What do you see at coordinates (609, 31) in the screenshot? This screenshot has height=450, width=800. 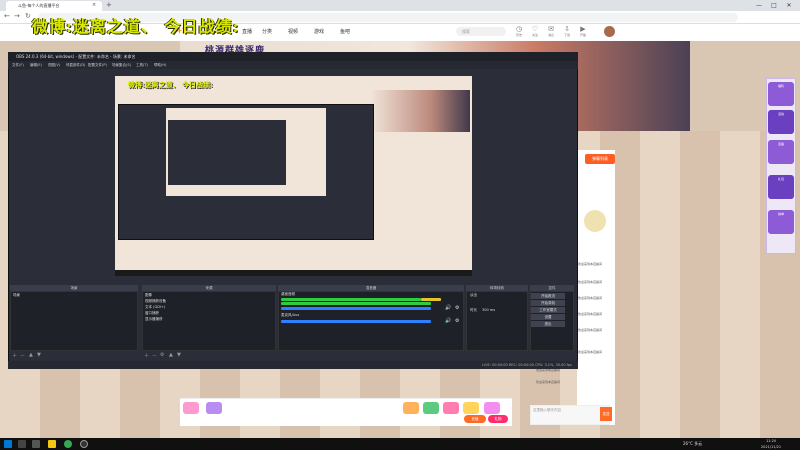 I see `avatar` at bounding box center [609, 31].